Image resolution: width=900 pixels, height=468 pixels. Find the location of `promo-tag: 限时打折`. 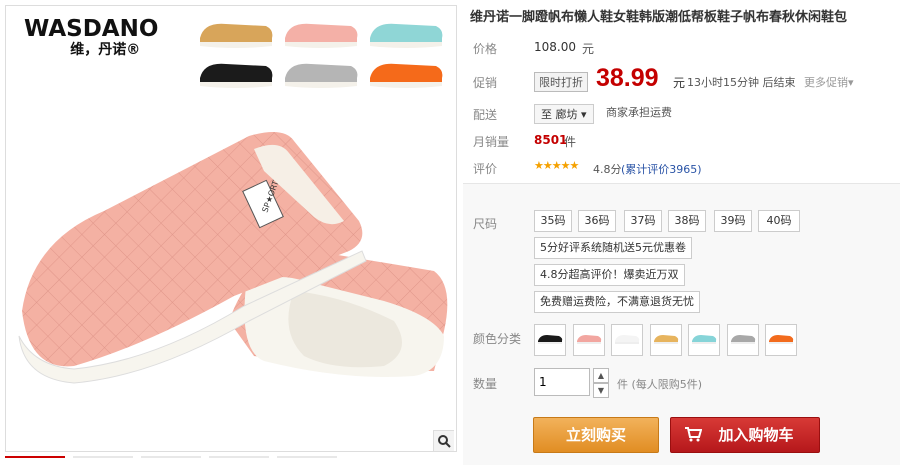

promo-tag: 限时打折 is located at coordinates (561, 82).